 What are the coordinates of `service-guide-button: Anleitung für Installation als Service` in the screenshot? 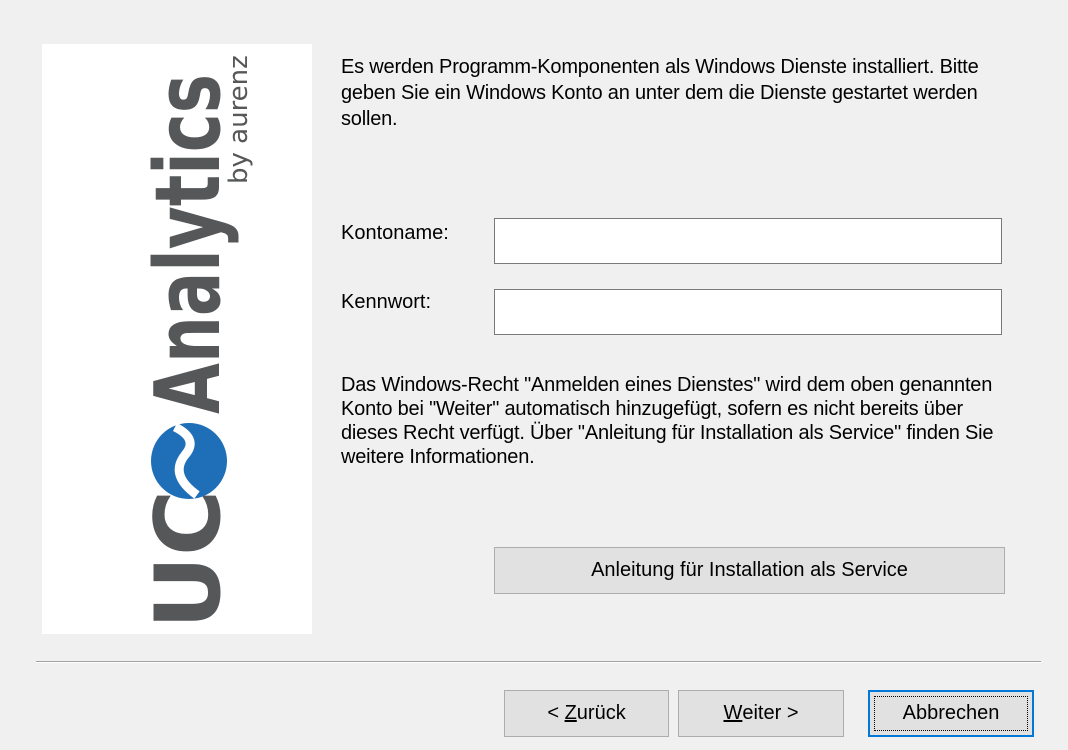 It's located at (749, 570).